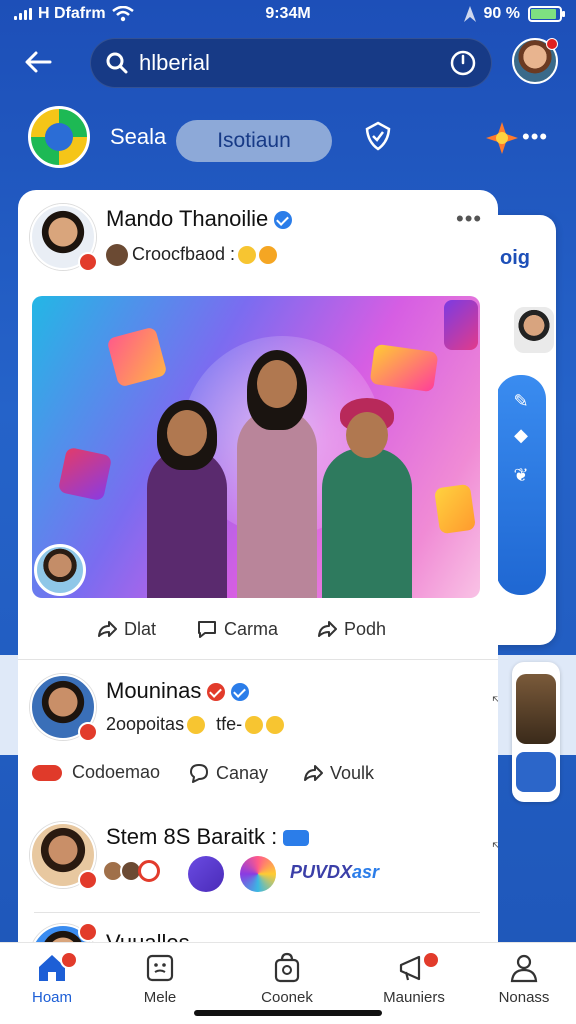 This screenshot has width=576, height=1024. Describe the element at coordinates (546, 14) in the screenshot. I see `battery-icon` at that location.